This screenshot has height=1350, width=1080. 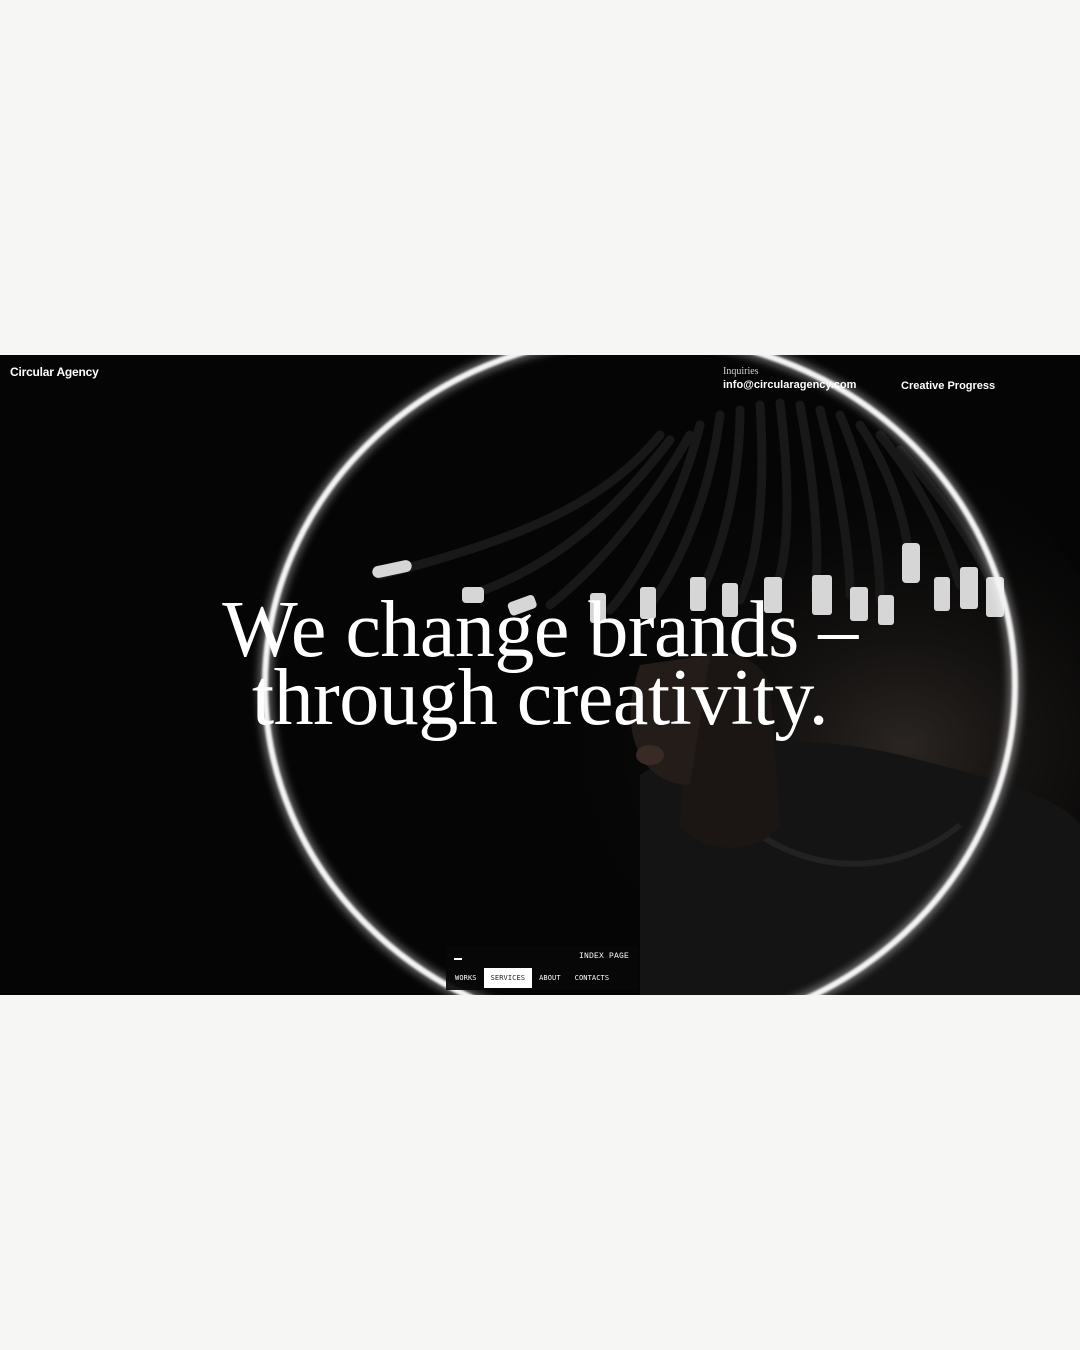 I want to click on inquiries-label: Inquiries, so click(x=741, y=371).